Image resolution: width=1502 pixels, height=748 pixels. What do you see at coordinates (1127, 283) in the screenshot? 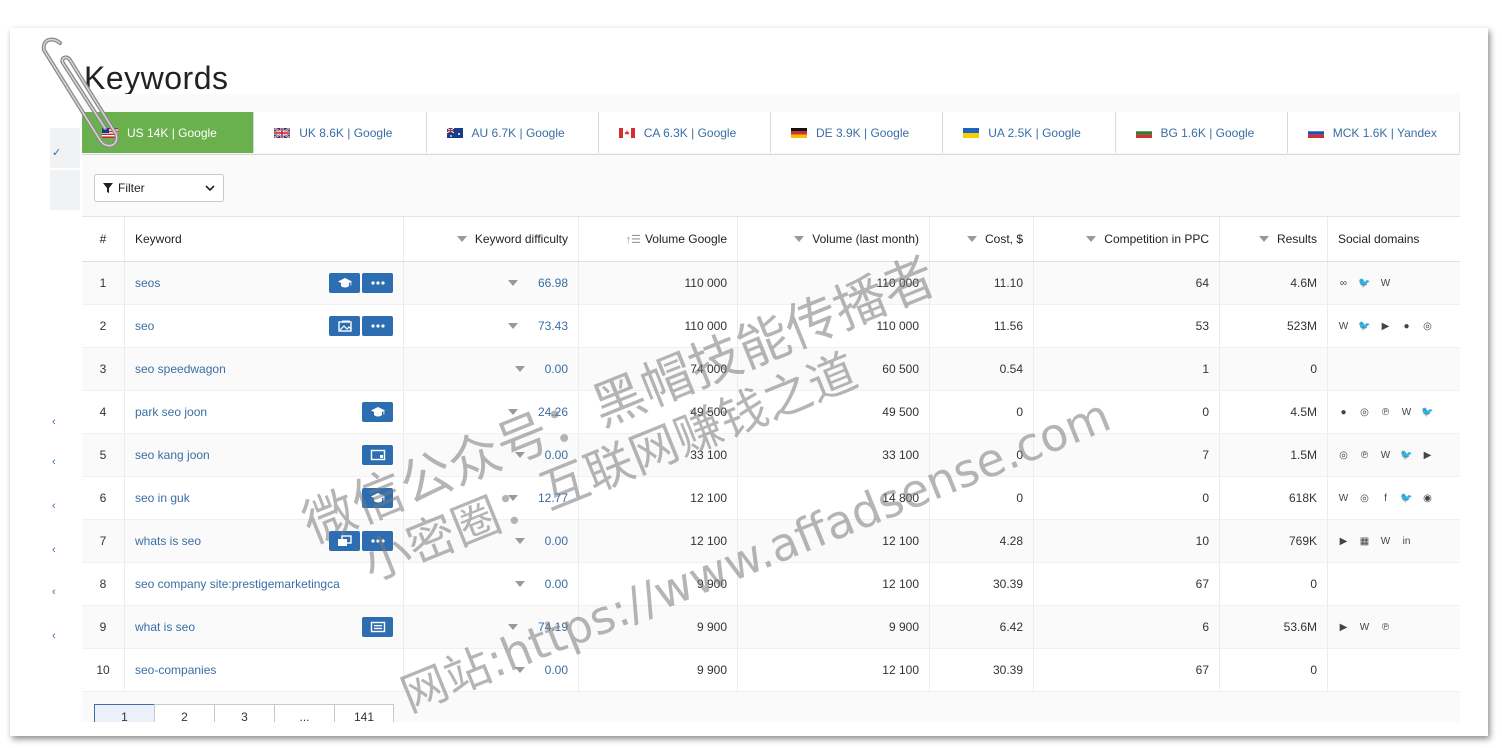
I see `competition-cell: 64` at bounding box center [1127, 283].